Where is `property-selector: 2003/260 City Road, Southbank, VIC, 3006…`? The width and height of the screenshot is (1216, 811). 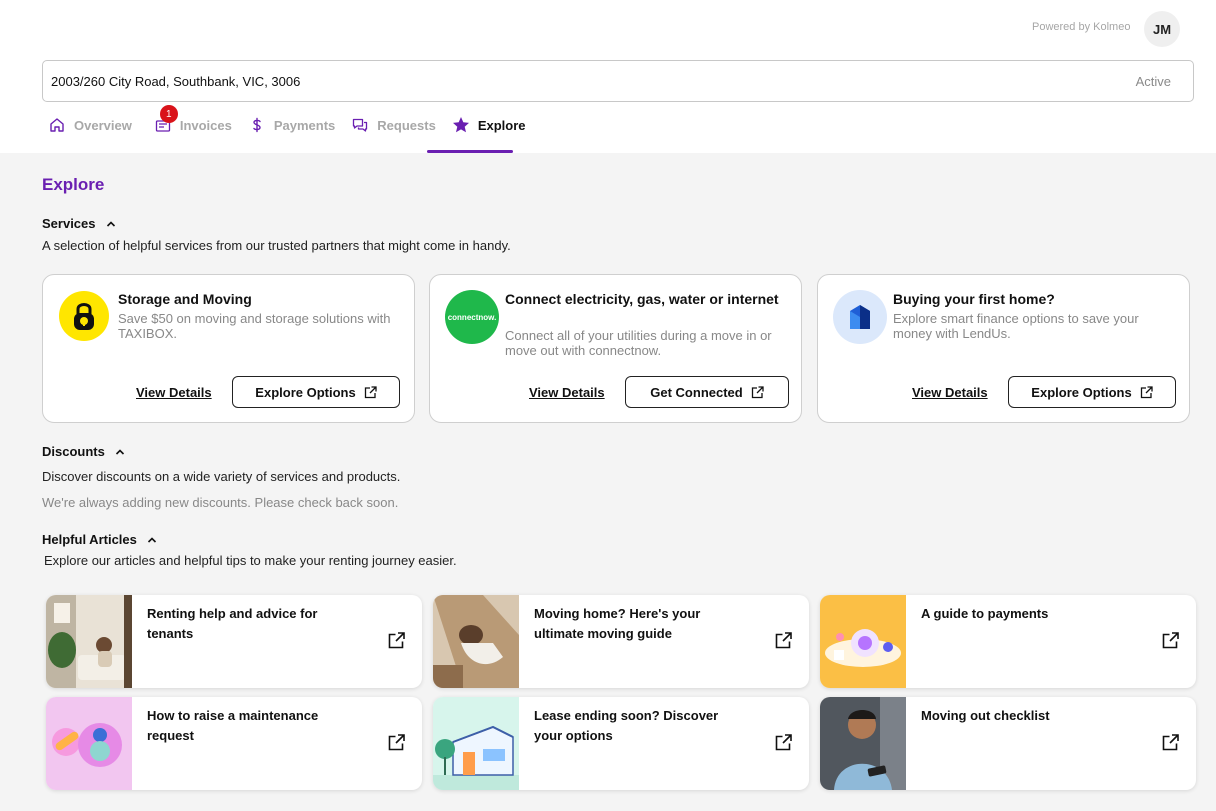
property-selector: 2003/260 City Road, Southbank, VIC, 3006… is located at coordinates (618, 81).